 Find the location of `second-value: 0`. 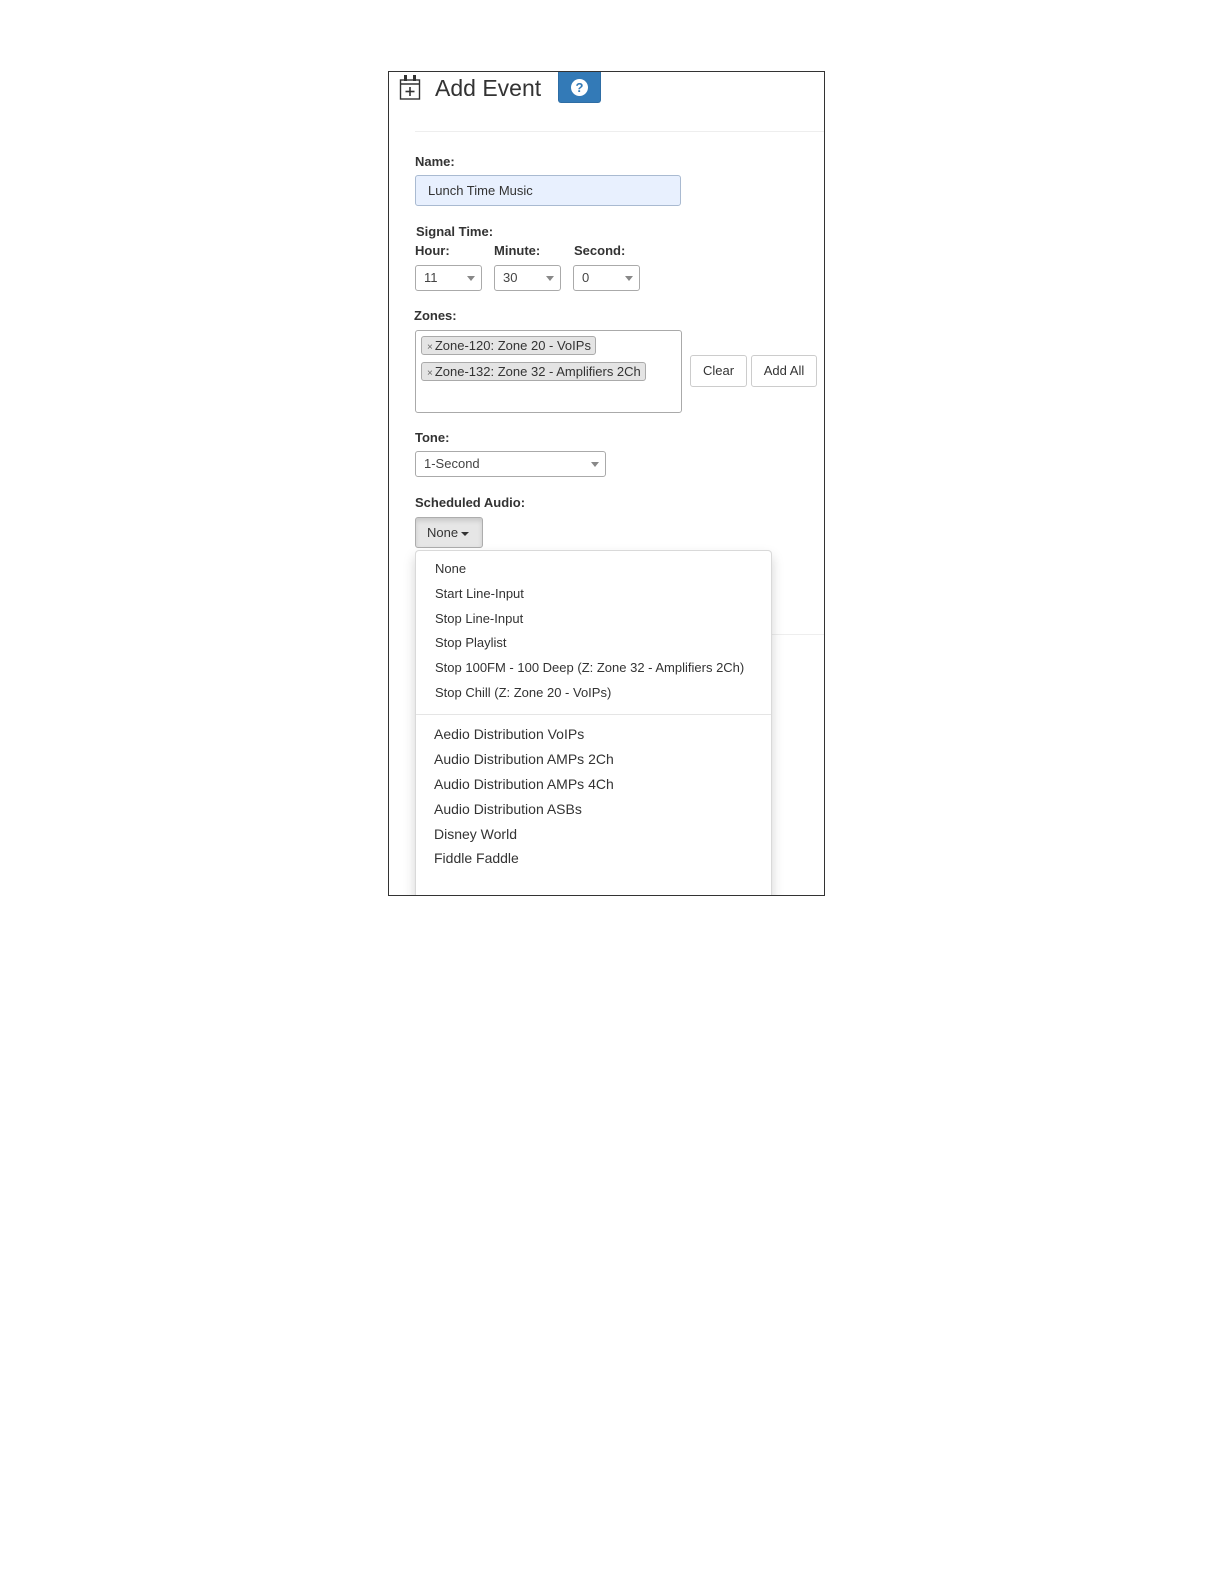

second-value: 0 is located at coordinates (586, 277).